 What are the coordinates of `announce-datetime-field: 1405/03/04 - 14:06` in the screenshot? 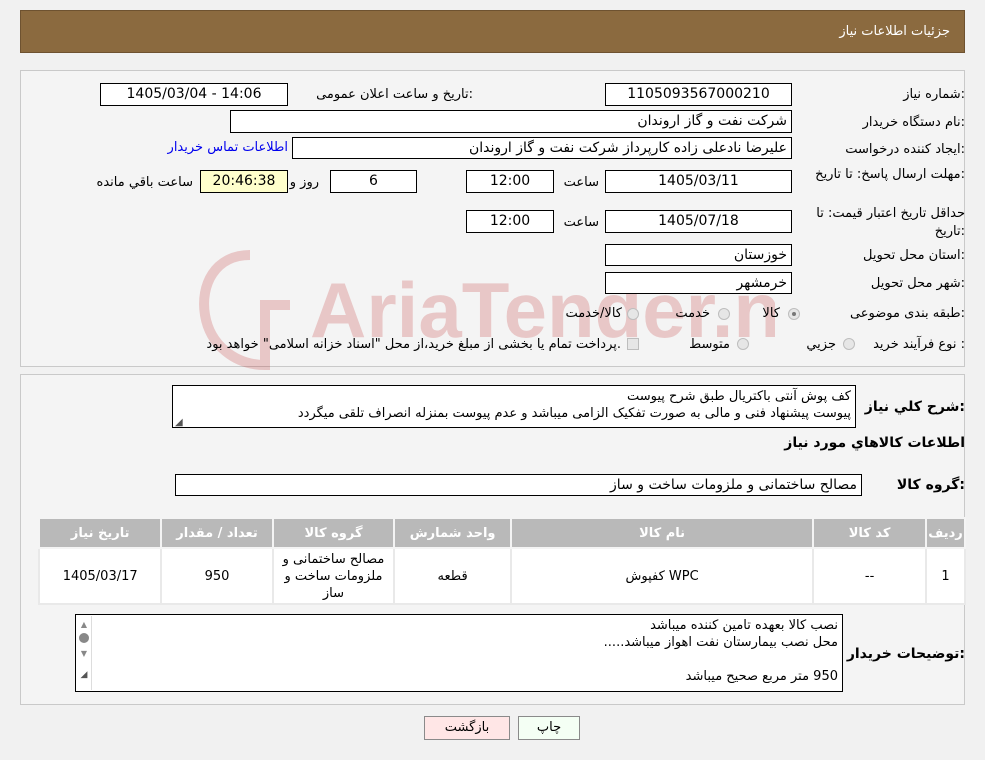 It's located at (194, 94).